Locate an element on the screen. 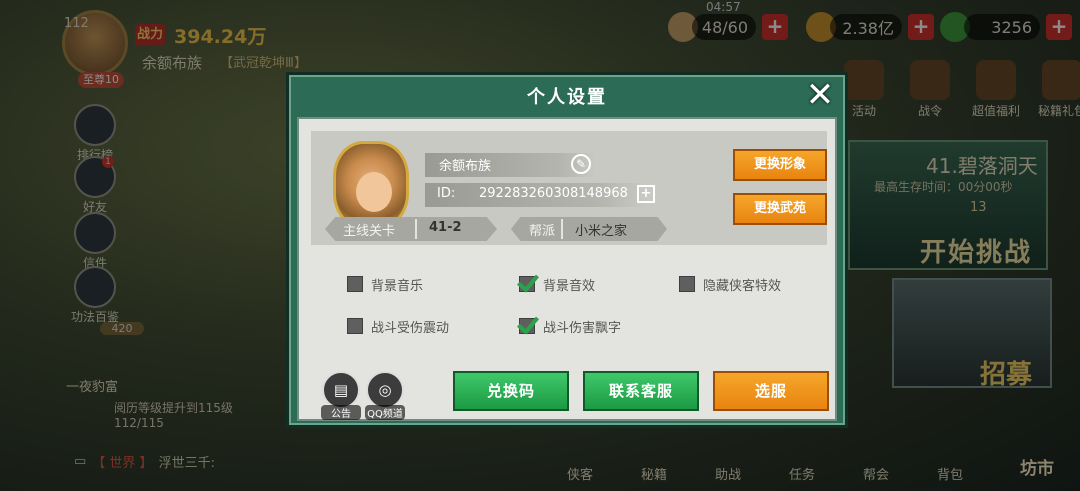  qq-channel-button: ◎ QQ频道 is located at coordinates (385, 395).